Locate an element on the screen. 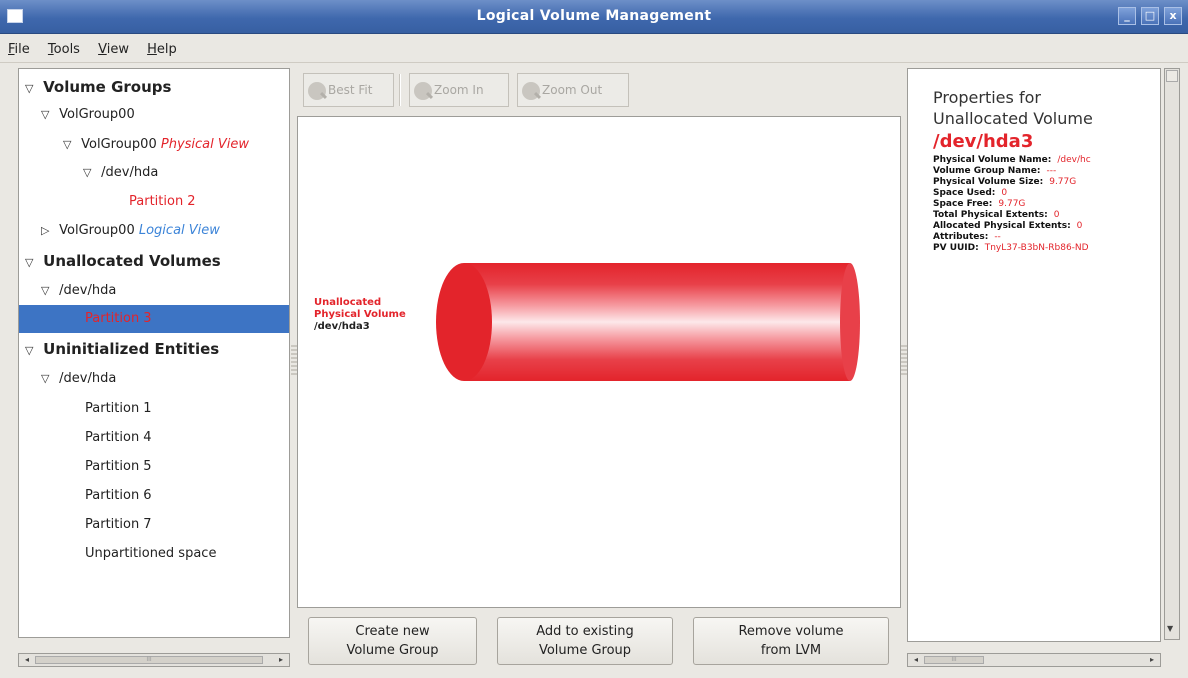  tree-item-uninitialized-entities: ▽ Uninitialized Entities is located at coordinates (154, 349).